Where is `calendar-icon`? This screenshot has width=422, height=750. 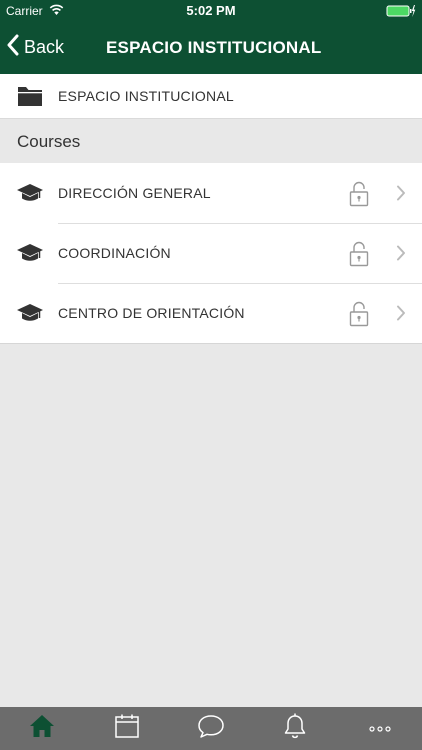 calendar-icon is located at coordinates (127, 728).